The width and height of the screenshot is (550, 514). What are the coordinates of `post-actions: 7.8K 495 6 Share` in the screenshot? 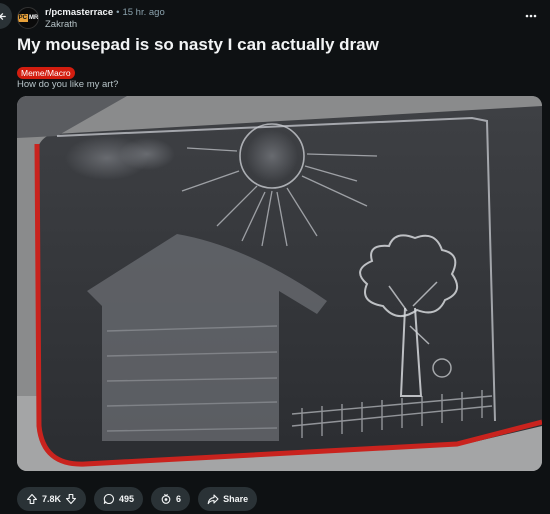 It's located at (137, 499).